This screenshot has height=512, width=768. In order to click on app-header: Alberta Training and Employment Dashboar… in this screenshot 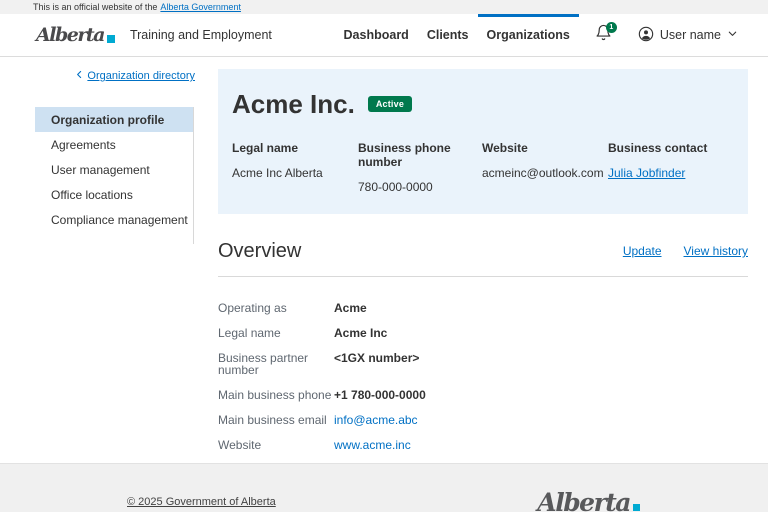, I will do `click(384, 35)`.